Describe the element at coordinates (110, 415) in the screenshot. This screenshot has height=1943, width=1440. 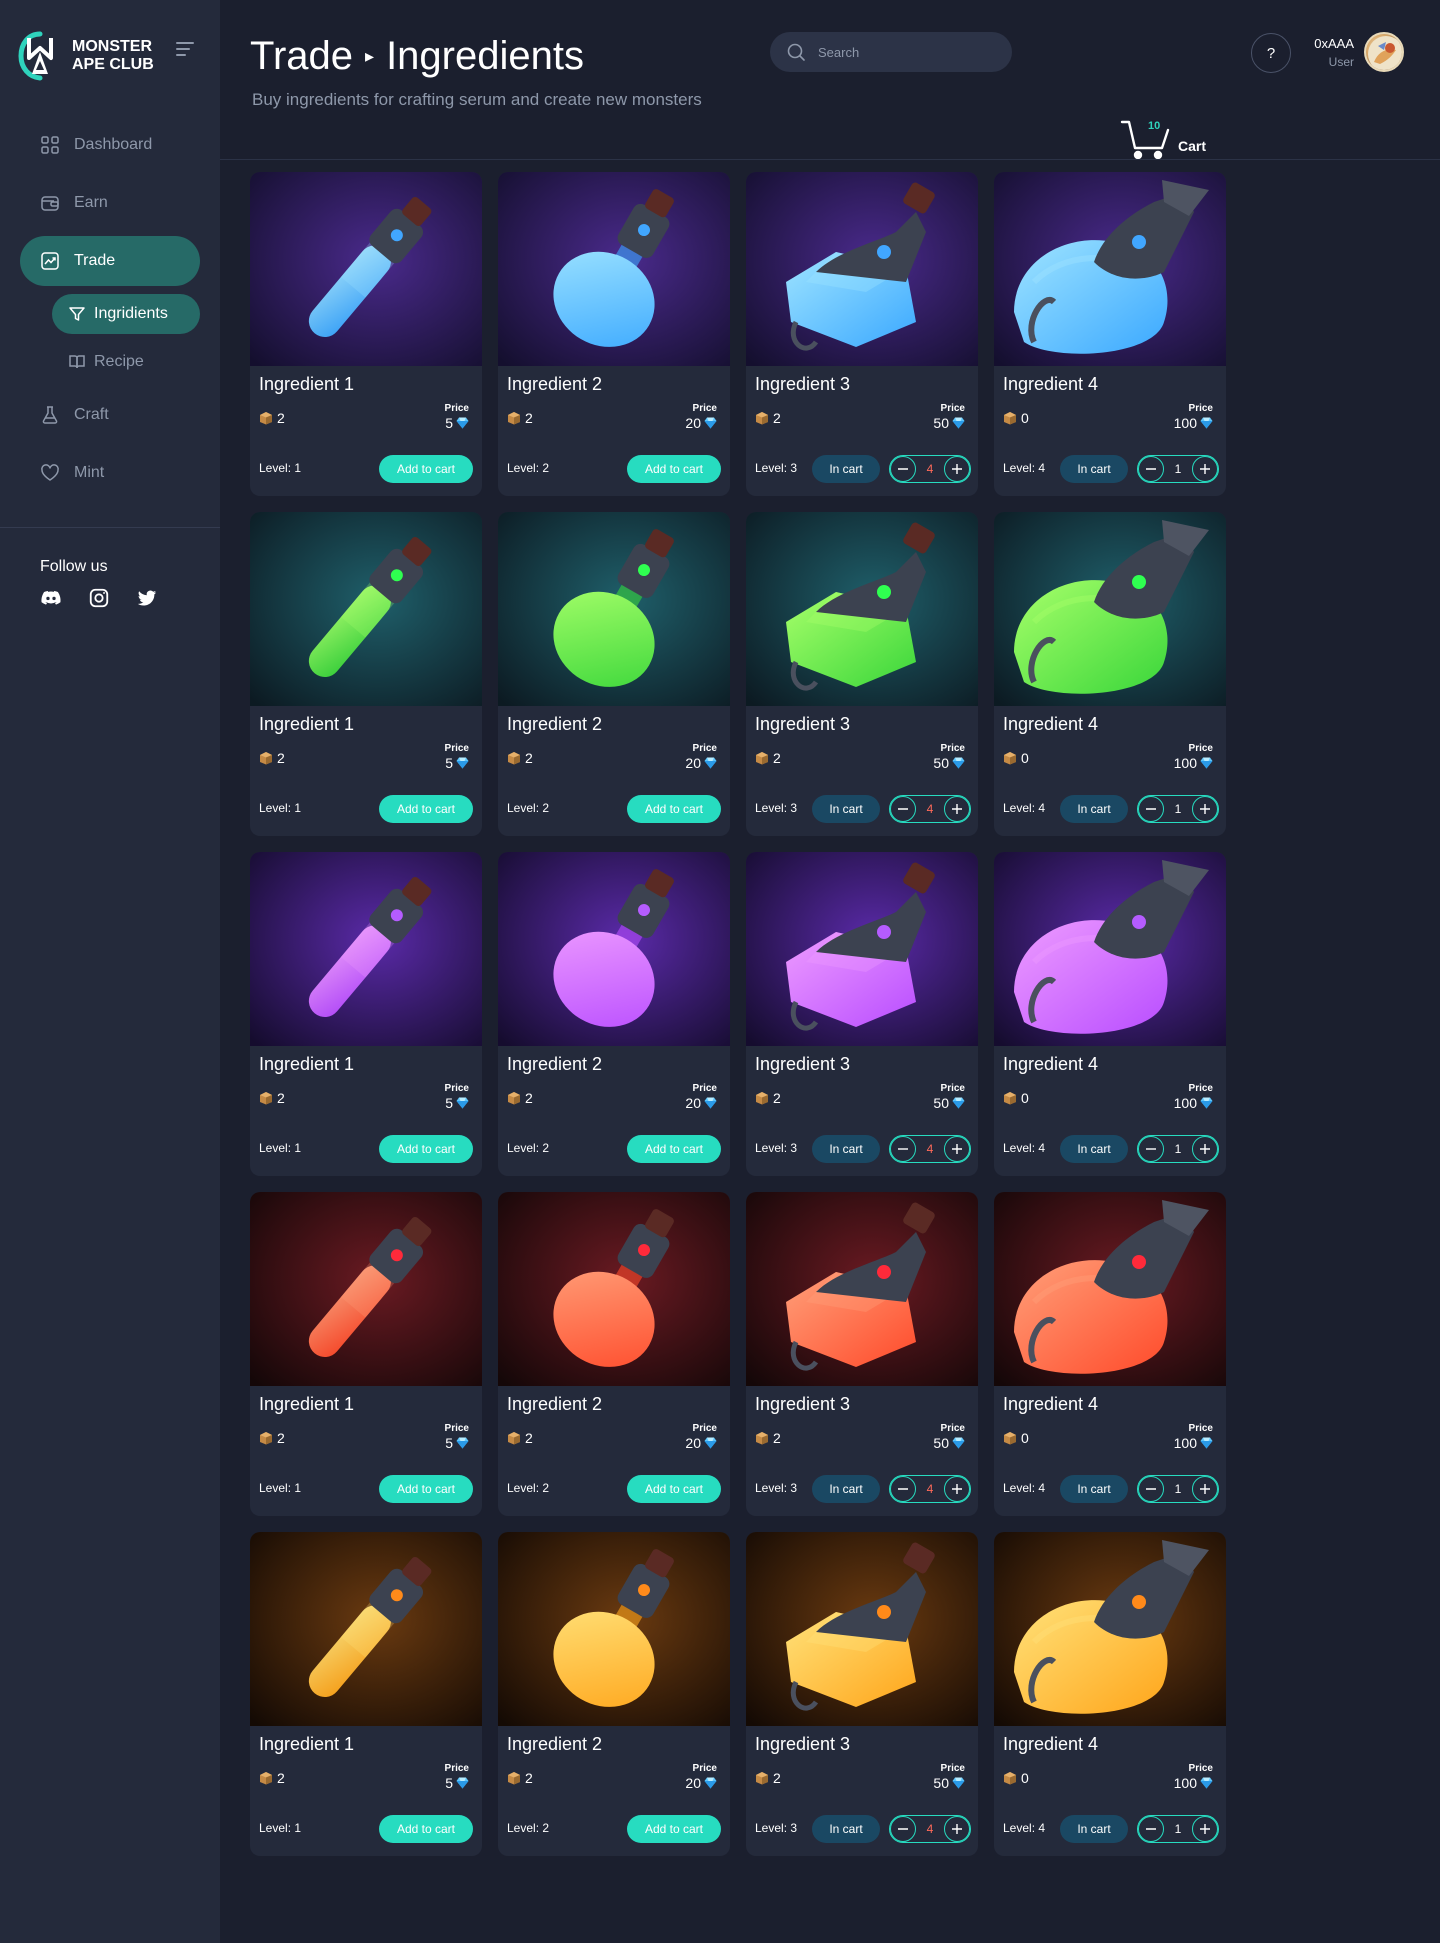
I see `sidebar-item-craft: Craft` at that location.